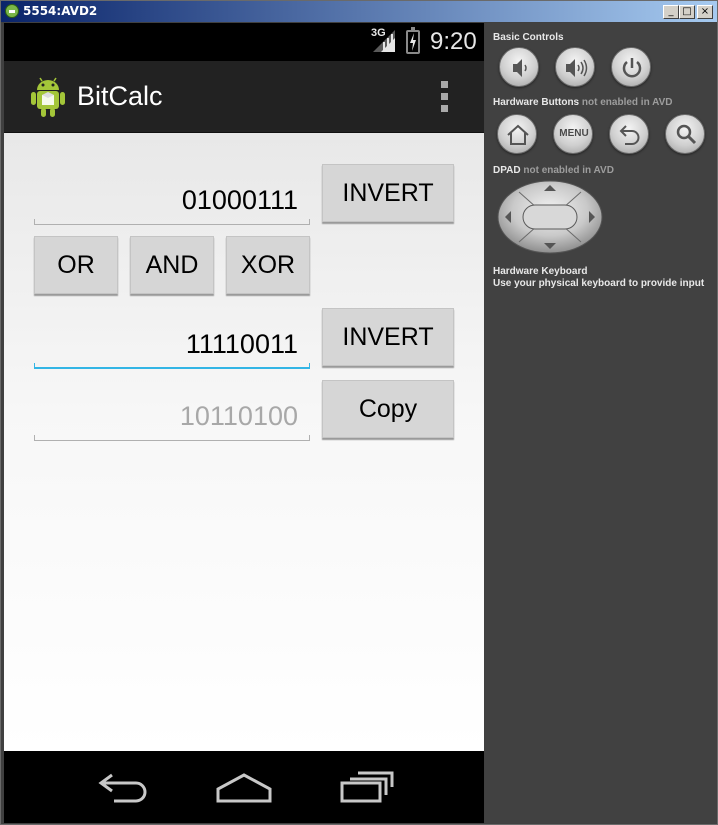 Image resolution: width=718 pixels, height=825 pixels. I want to click on battery-icon, so click(413, 40).